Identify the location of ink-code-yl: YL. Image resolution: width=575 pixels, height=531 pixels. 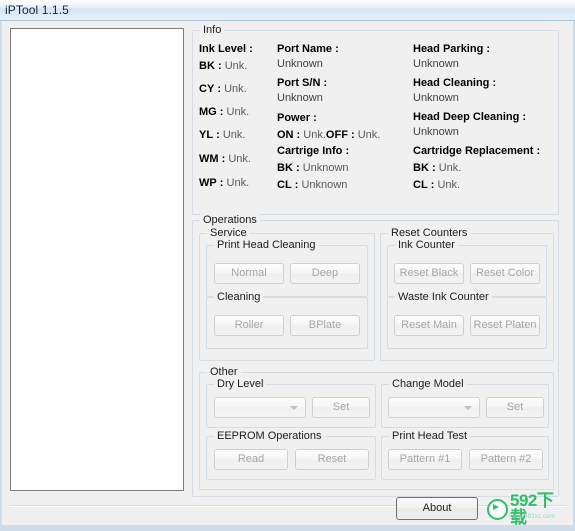
(206, 135).